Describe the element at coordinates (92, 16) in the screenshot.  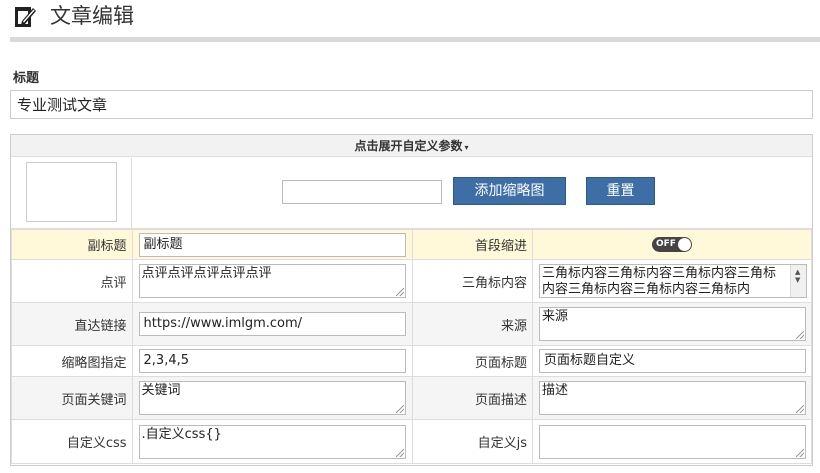
I see `page-title: 文章编辑` at that location.